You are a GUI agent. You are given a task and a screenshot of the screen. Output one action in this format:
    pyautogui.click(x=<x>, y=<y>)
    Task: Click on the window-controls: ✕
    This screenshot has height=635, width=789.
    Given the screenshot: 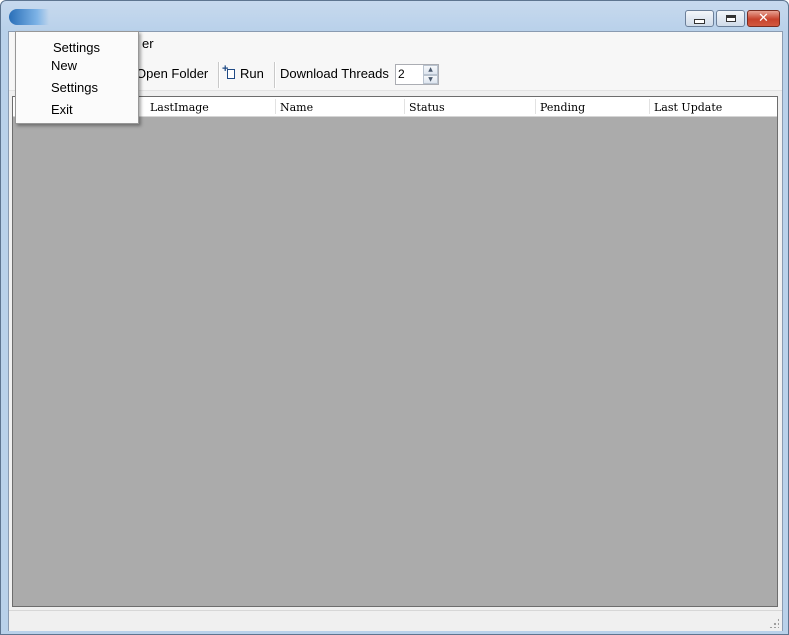 What is the action you would take?
    pyautogui.click(x=732, y=18)
    